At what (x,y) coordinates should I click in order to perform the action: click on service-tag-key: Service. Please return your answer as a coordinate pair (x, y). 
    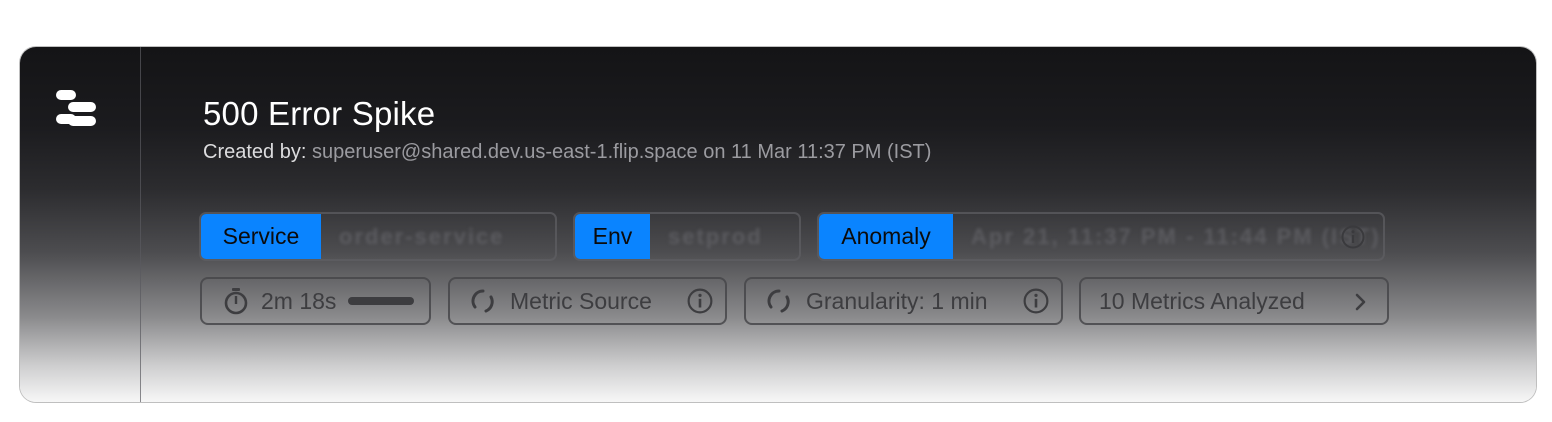
    Looking at the image, I should click on (261, 236).